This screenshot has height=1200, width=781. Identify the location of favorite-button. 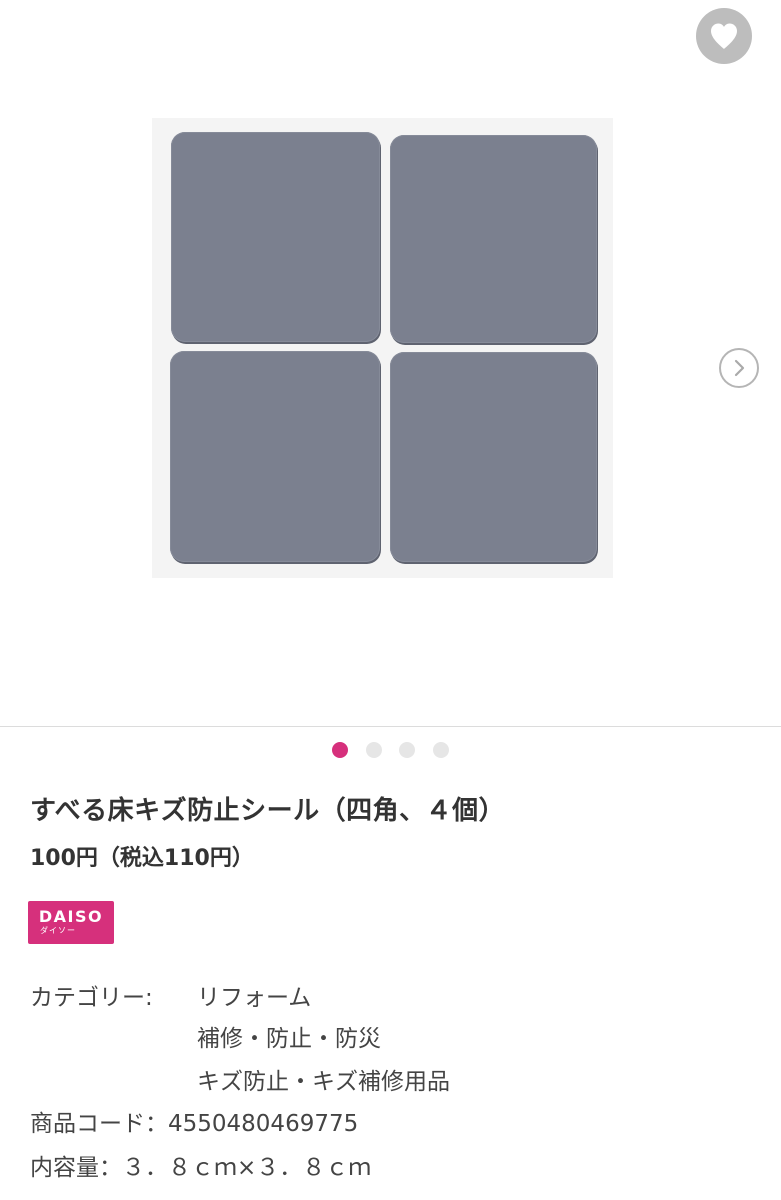
(724, 36).